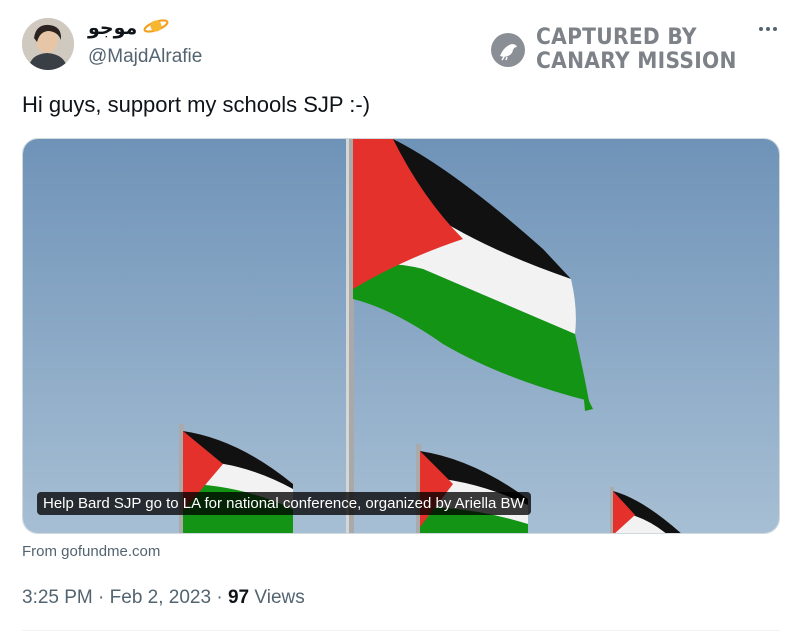 This screenshot has height=634, width=800. What do you see at coordinates (196, 104) in the screenshot?
I see `tweet-text: Hi guys, support my schools SJP :-)` at bounding box center [196, 104].